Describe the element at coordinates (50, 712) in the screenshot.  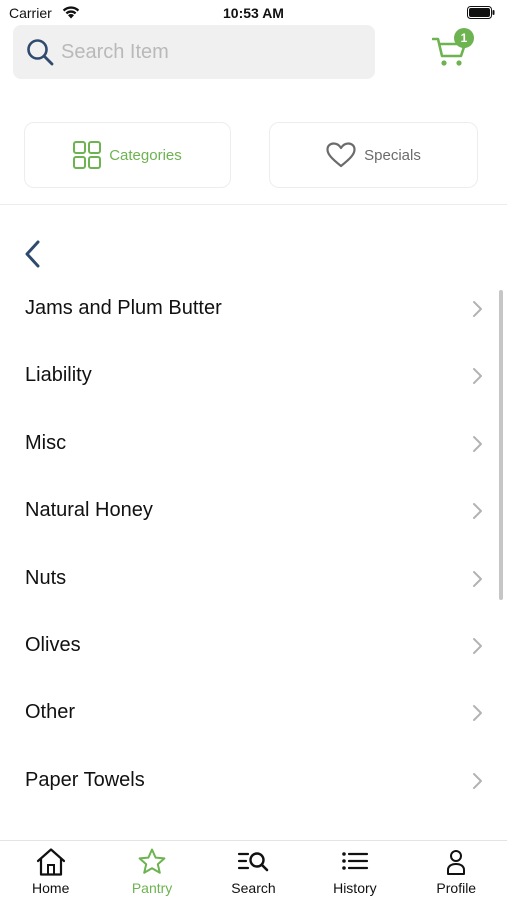
I see `list-item-label: Other` at that location.